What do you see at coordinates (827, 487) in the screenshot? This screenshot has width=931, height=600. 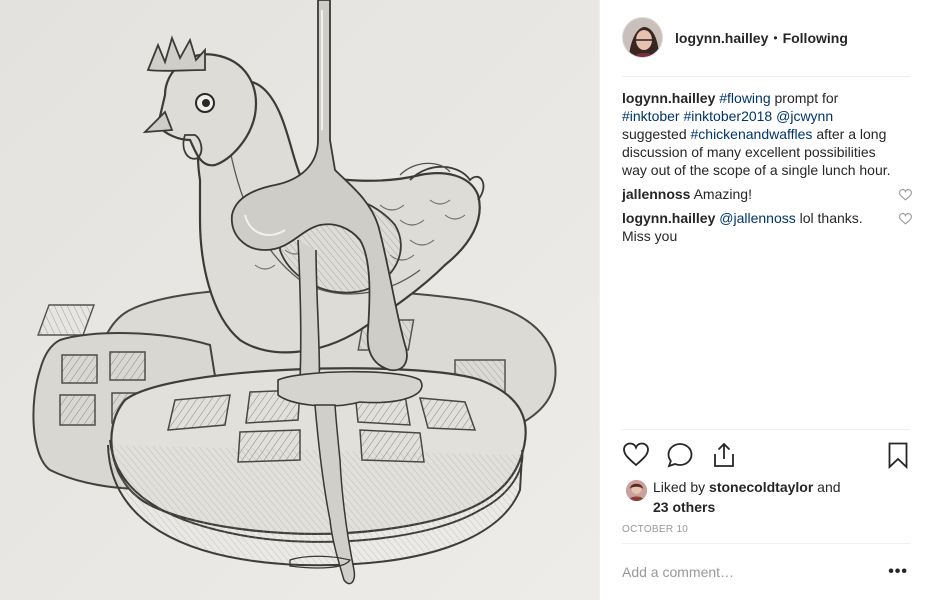 I see `likes-and: and` at bounding box center [827, 487].